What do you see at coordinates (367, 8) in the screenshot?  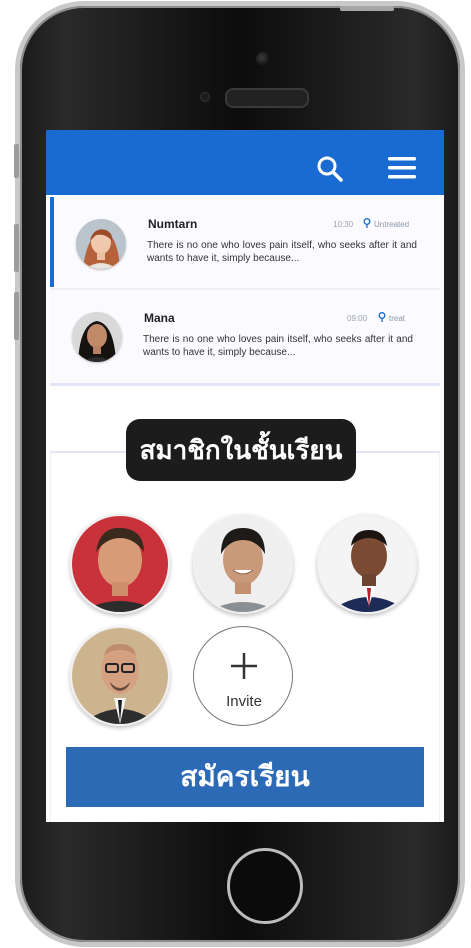 I see `power-button` at bounding box center [367, 8].